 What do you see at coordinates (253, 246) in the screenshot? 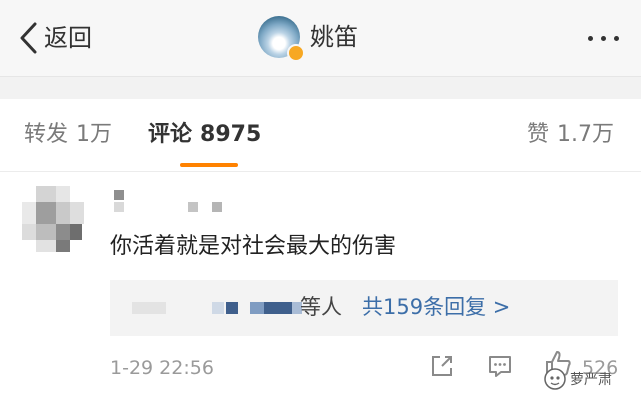
I see `comment-text: 你活着就是对社会最大的伤害` at bounding box center [253, 246].